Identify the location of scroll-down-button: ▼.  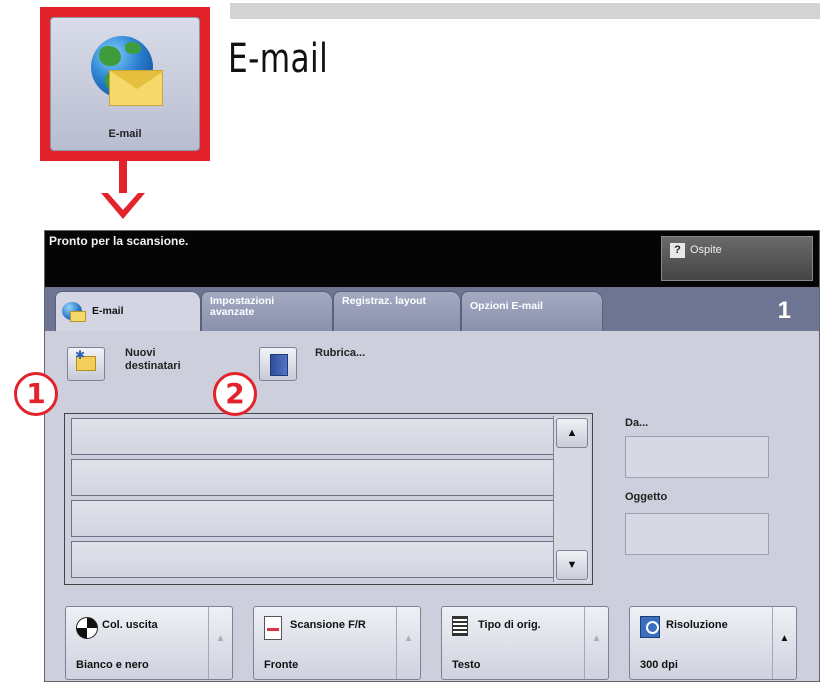
(572, 565).